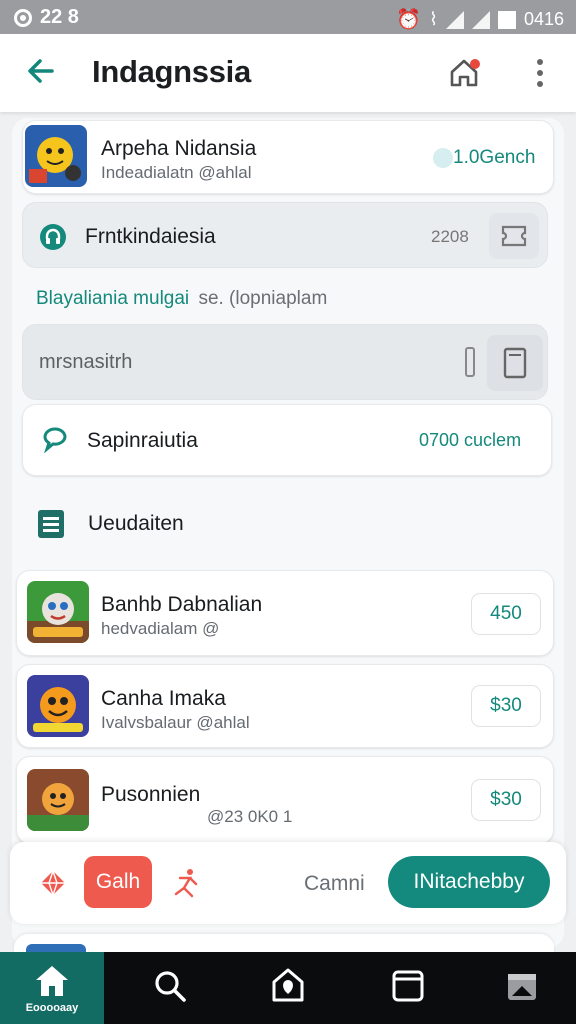 The image size is (576, 1024). Describe the element at coordinates (506, 19) in the screenshot. I see `battery-icon` at that location.